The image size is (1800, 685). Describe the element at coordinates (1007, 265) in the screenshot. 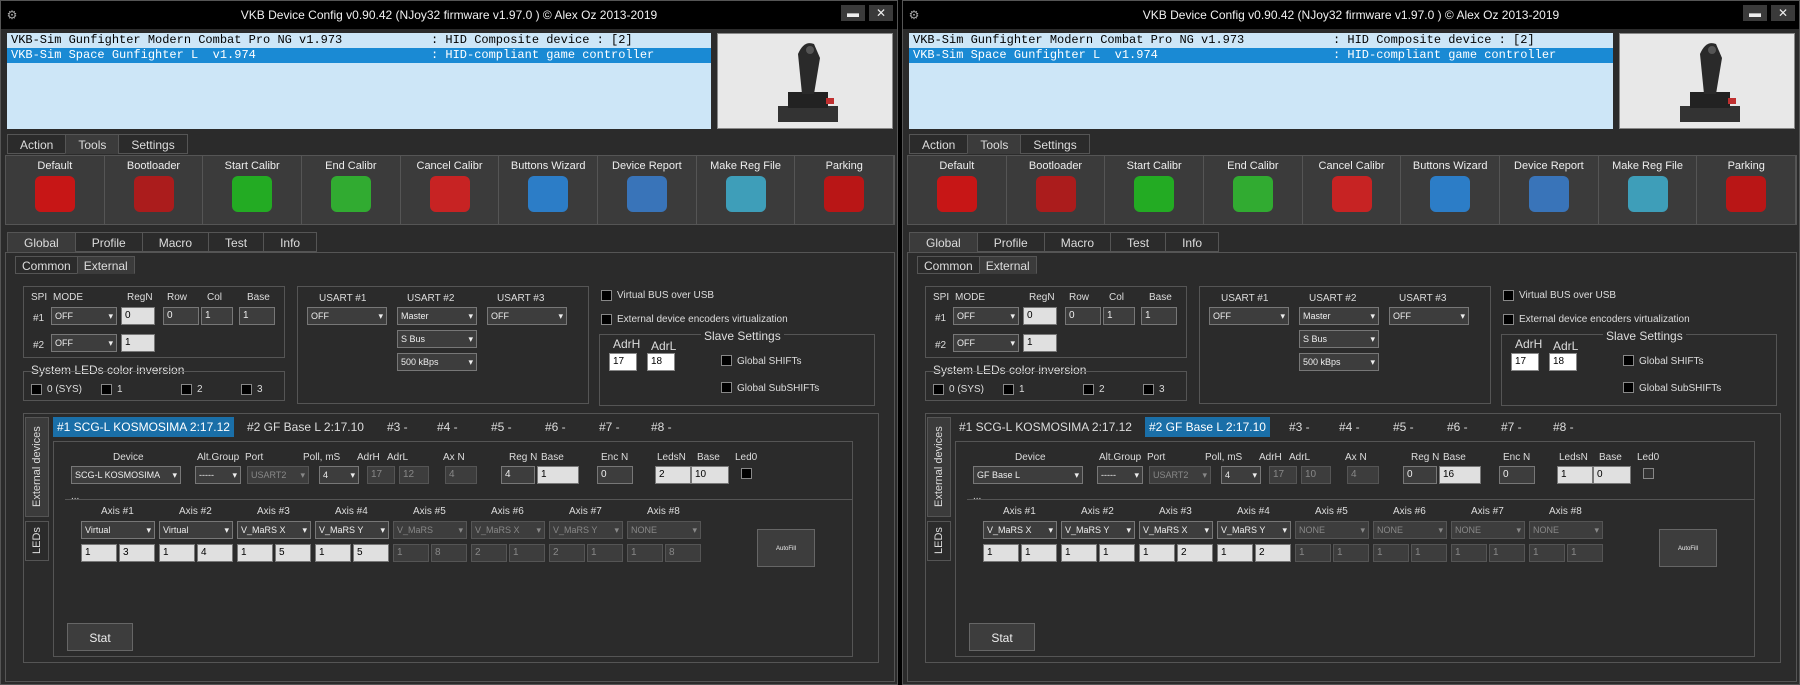

I see `tab-external: External` at that location.